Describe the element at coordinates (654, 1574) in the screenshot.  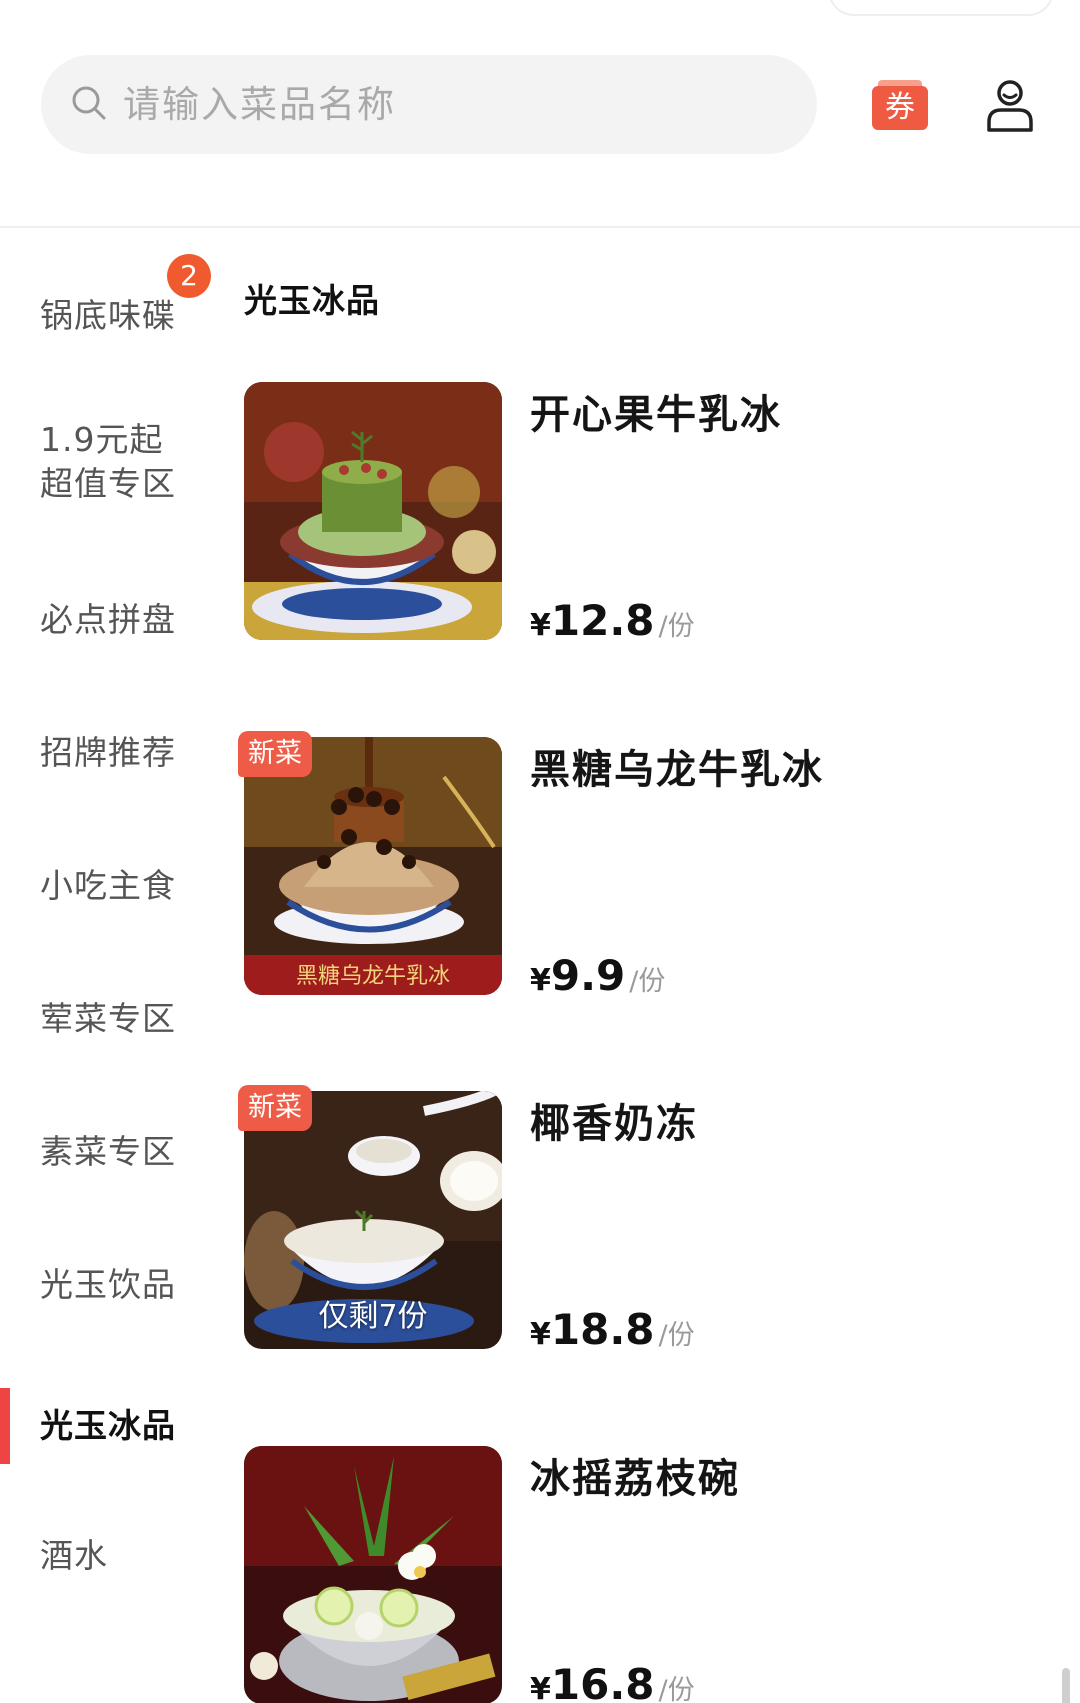
I see `dish-card: 冰摇荔枝碗 ¥16.8/份` at that location.